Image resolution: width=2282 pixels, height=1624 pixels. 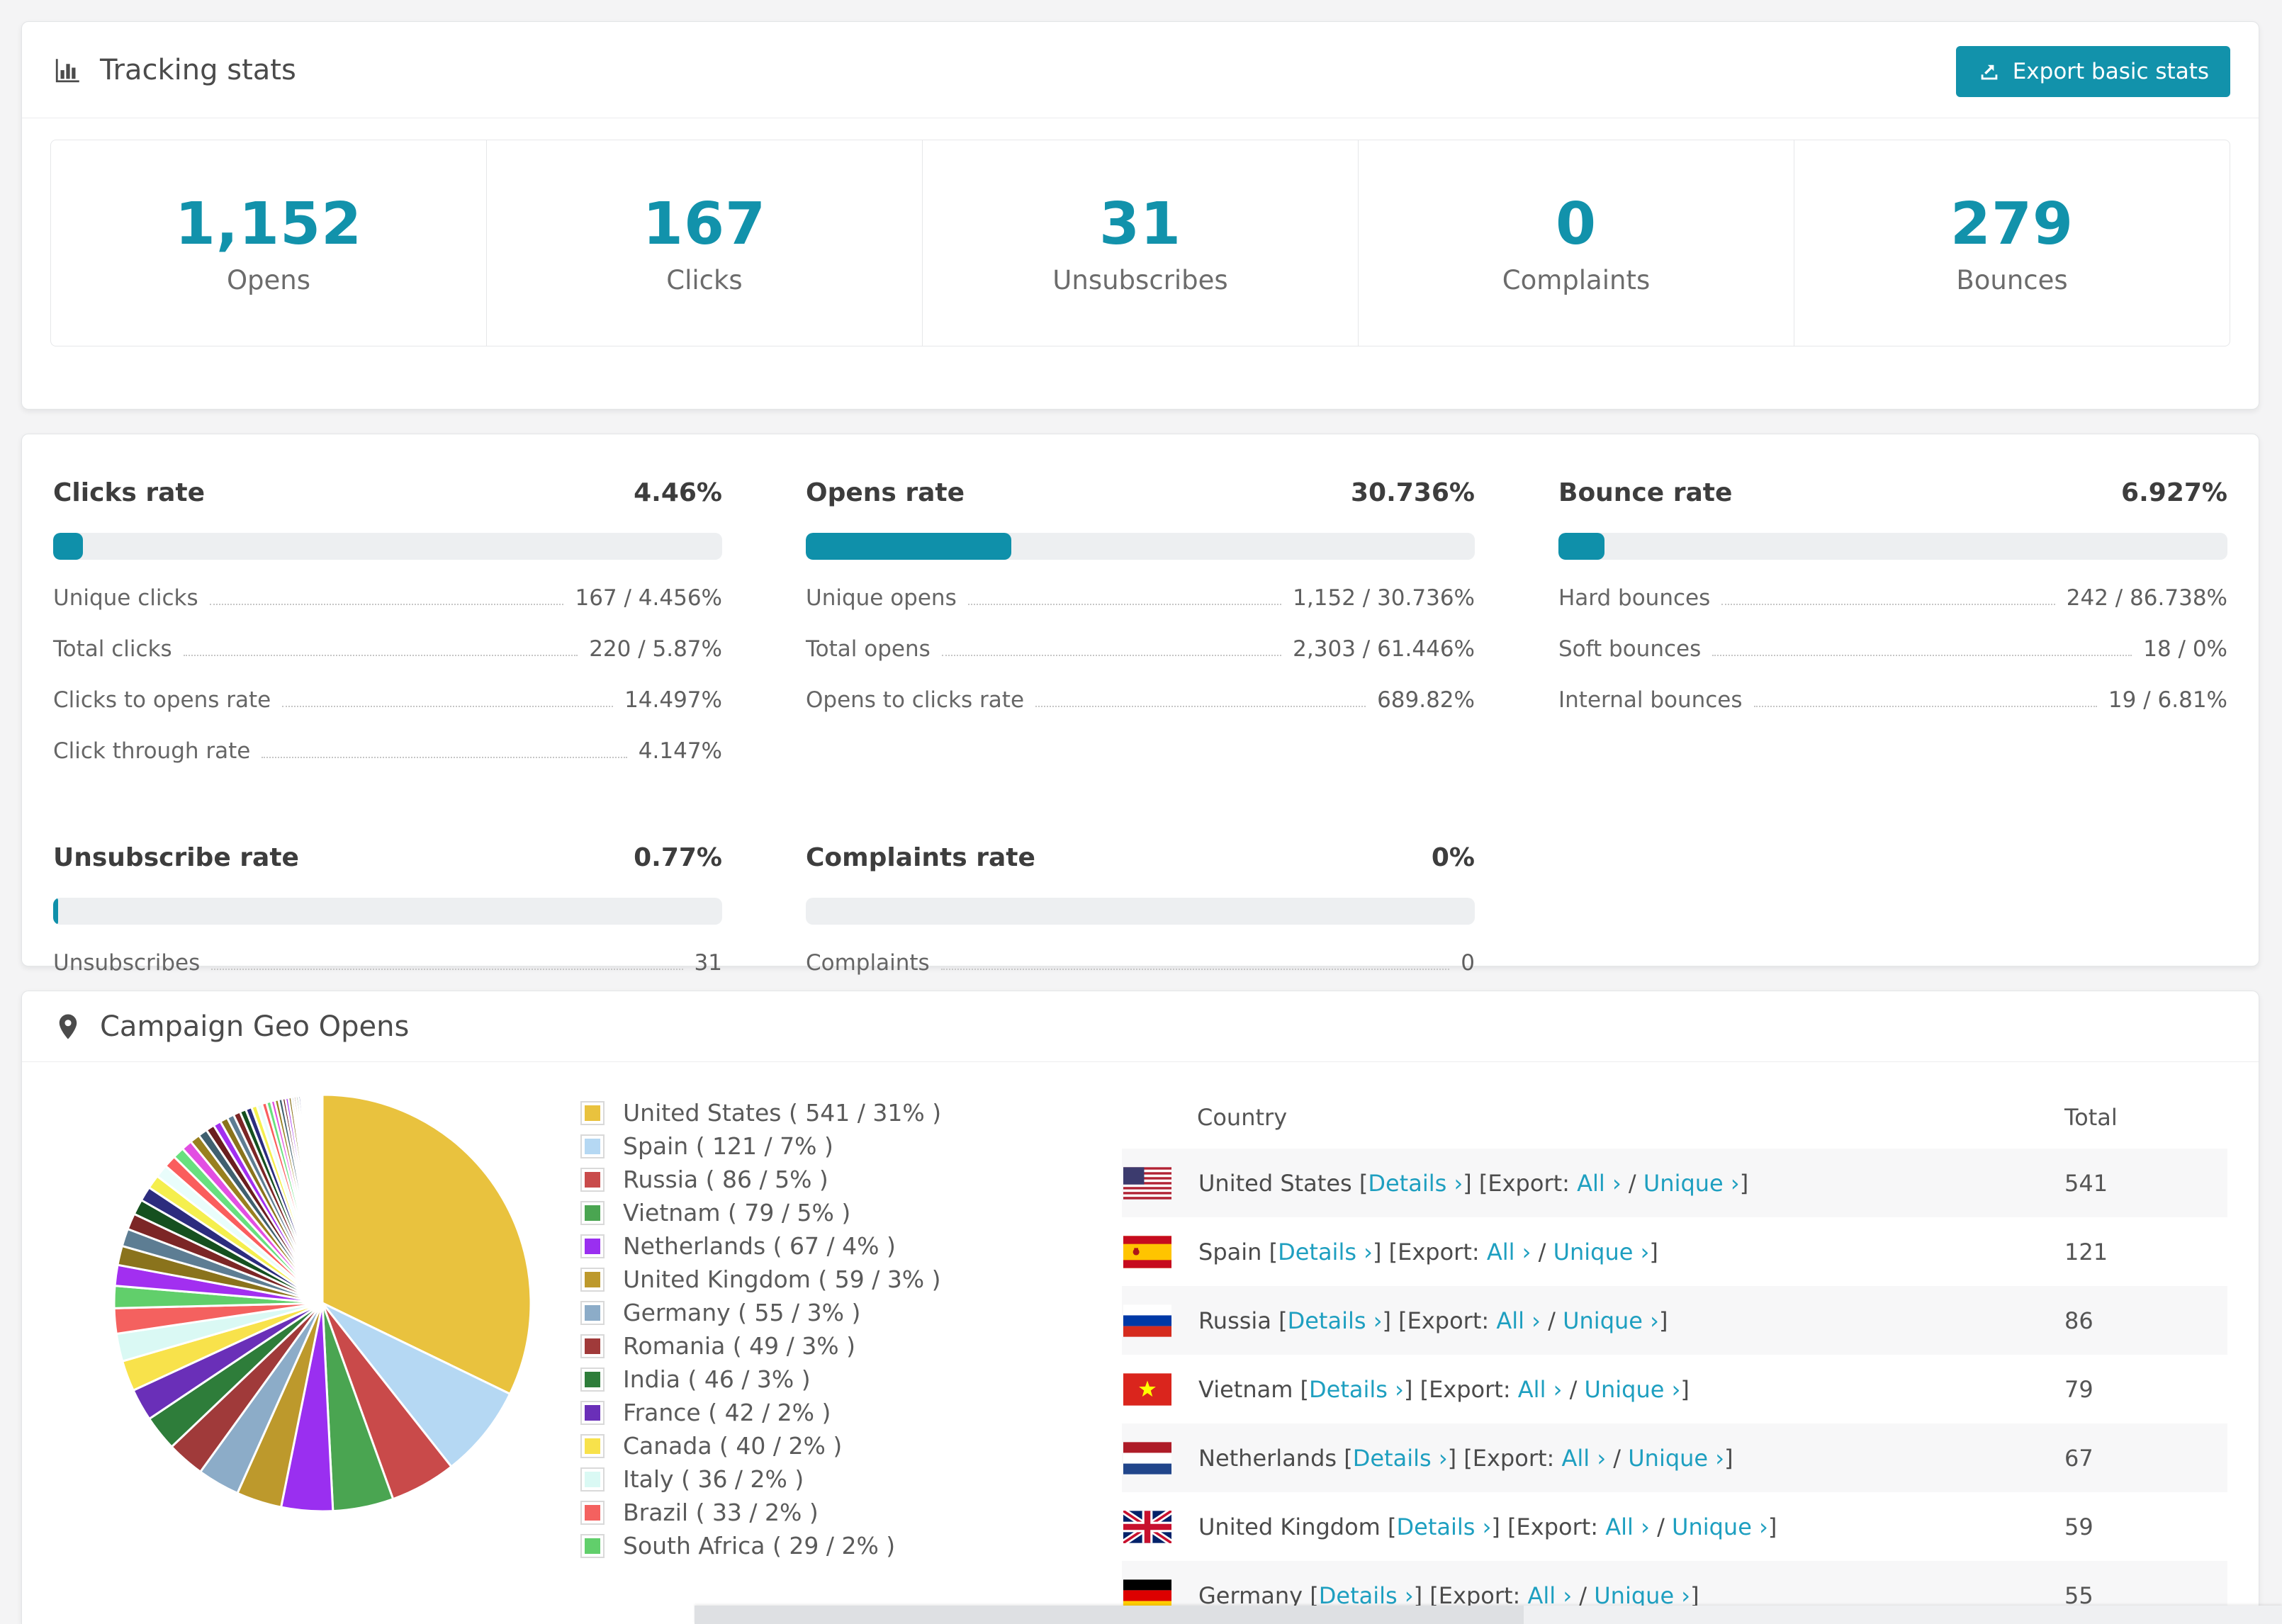 What do you see at coordinates (828, 1479) in the screenshot?
I see `legend-item: Italy ( 36 / 2% )` at bounding box center [828, 1479].